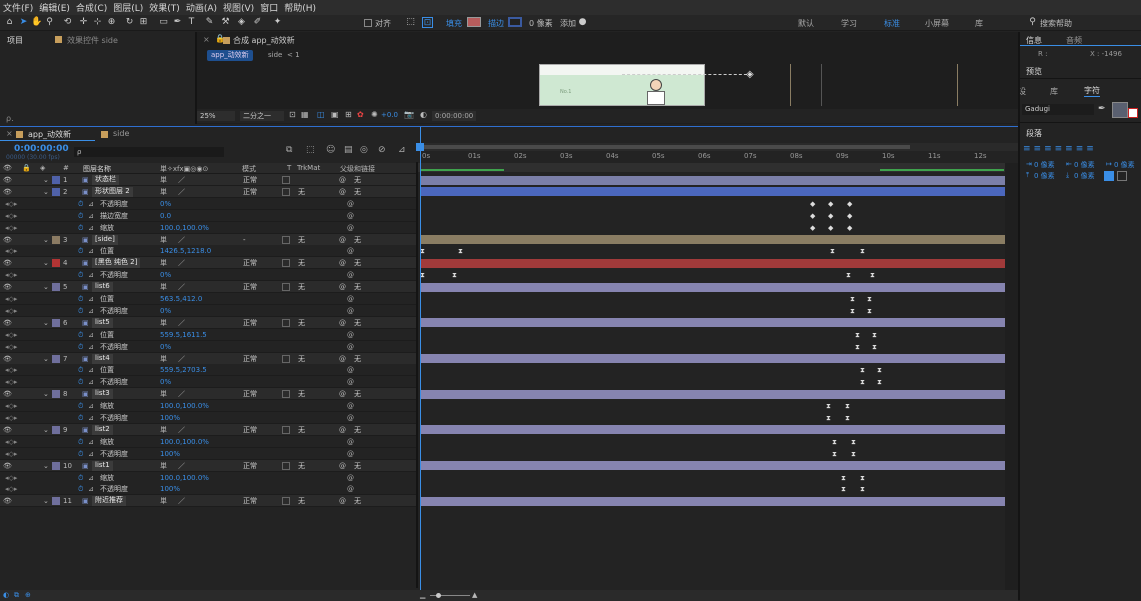 The width and height of the screenshot is (1141, 601). I want to click on breadcrumb-side: side, so click(275, 55).